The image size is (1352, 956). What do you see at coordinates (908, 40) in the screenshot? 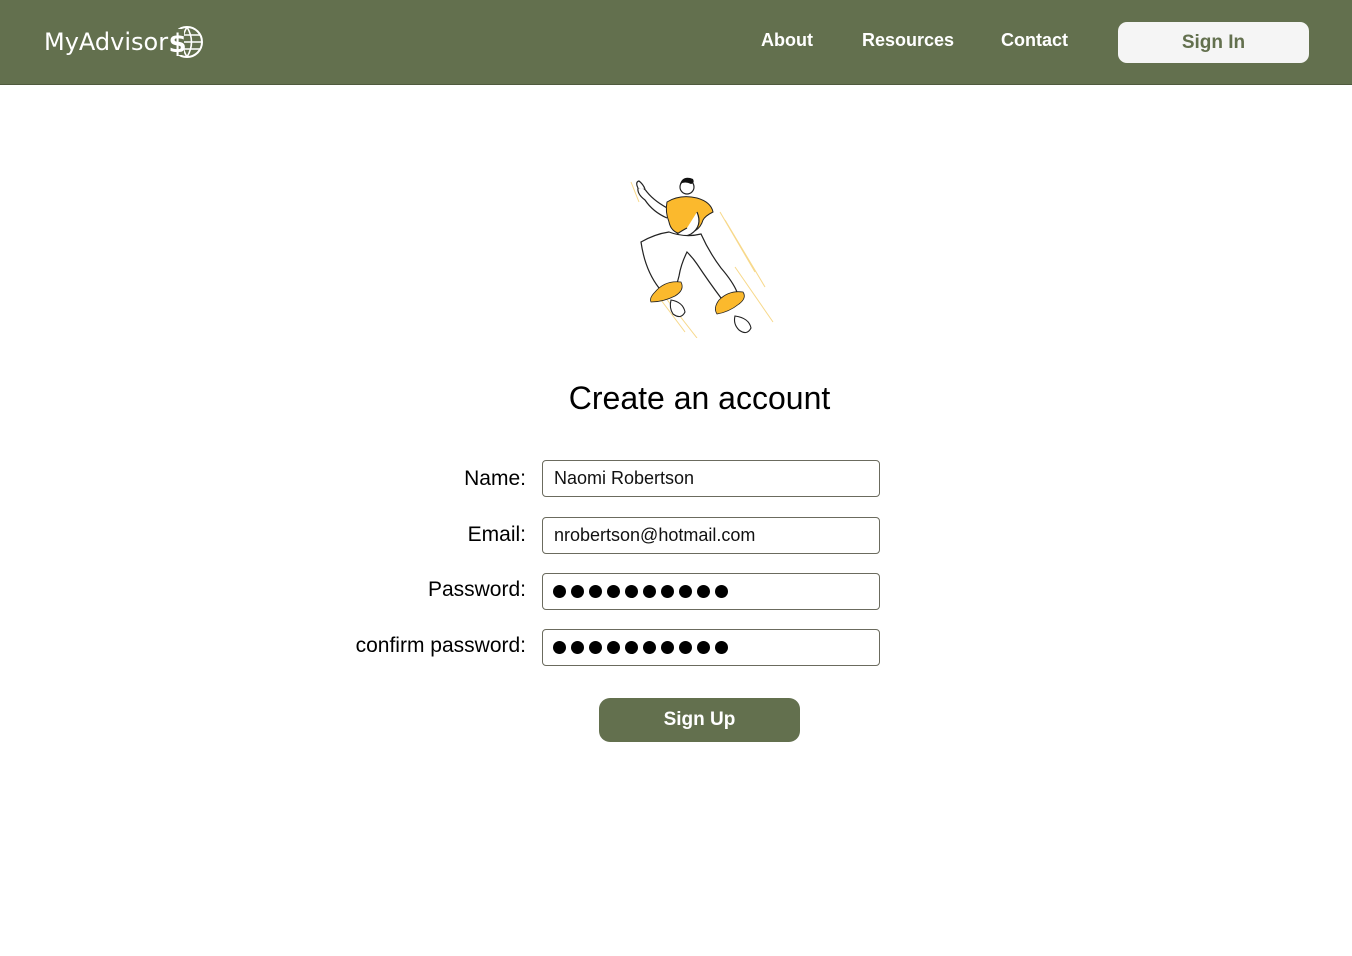
I see `nav-resources: Resources` at bounding box center [908, 40].